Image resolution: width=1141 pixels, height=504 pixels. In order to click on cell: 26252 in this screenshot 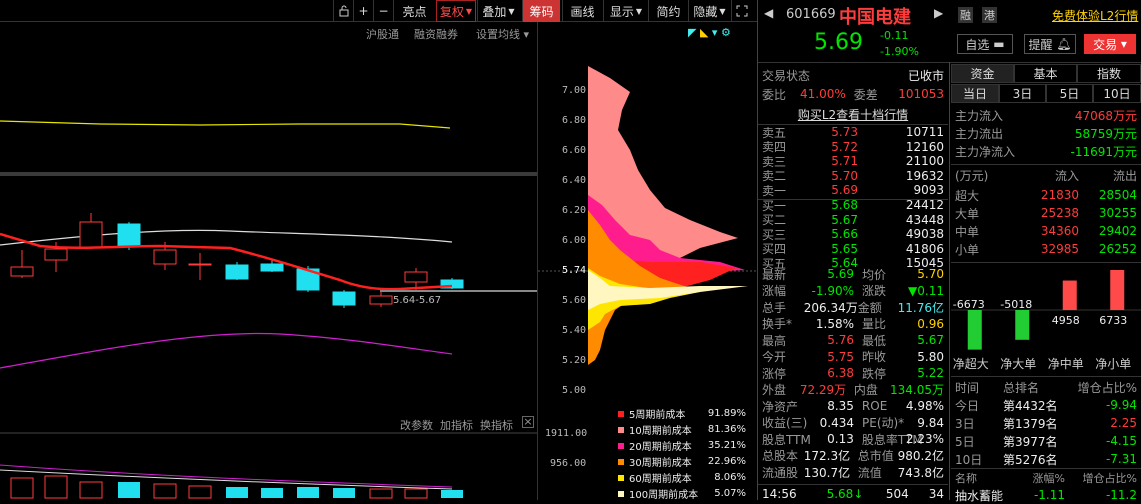, I will do `click(1117, 249)`.